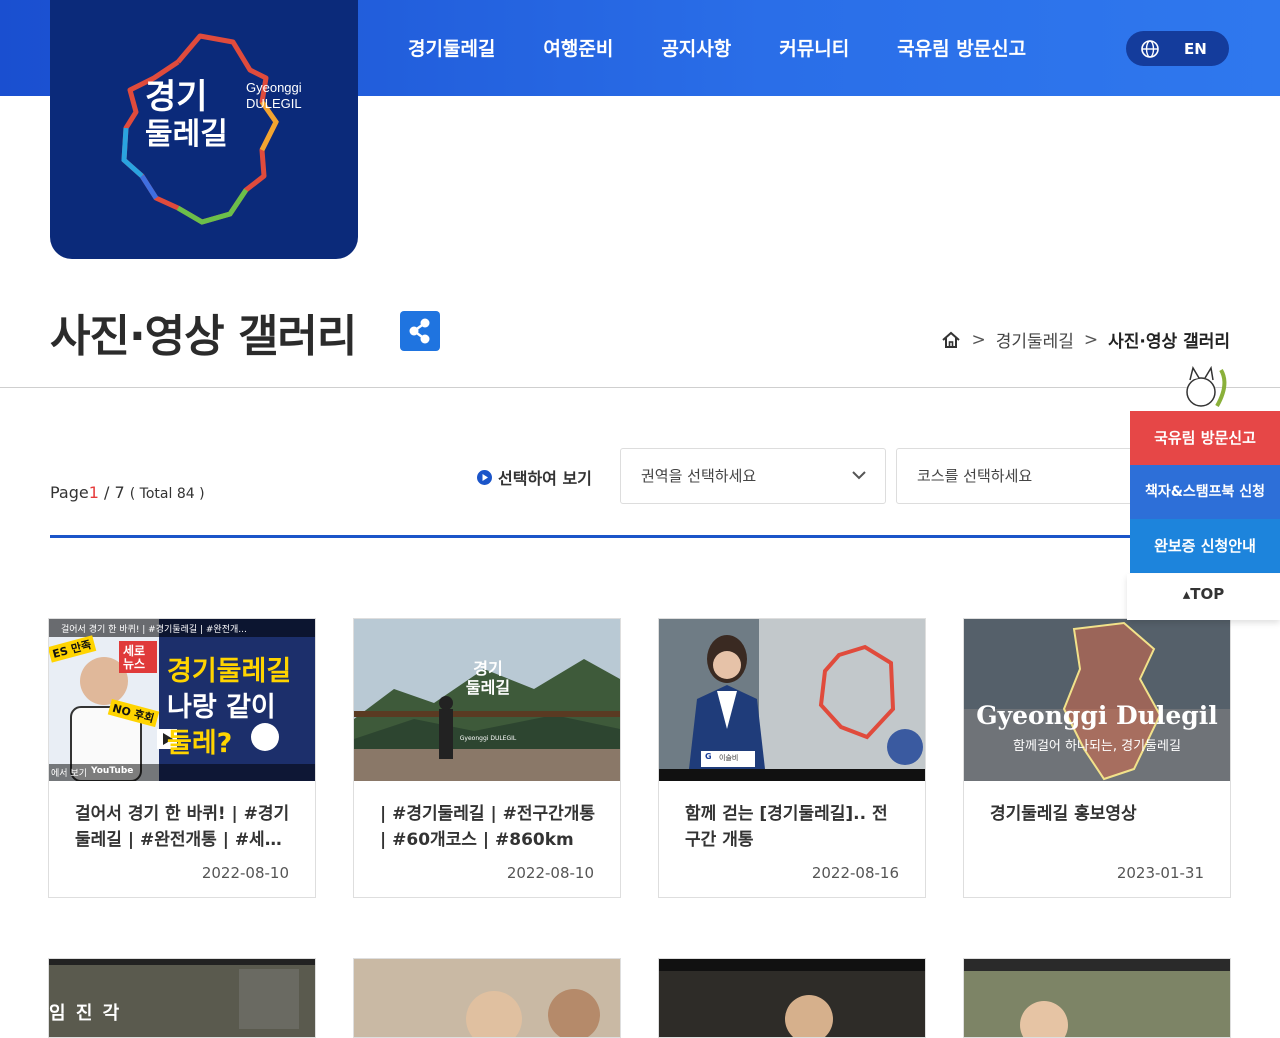 The width and height of the screenshot is (1280, 1038). I want to click on card-title: | #경기둘레길 | #전구간개통 | #60개코스 | #860km, so click(489, 827).